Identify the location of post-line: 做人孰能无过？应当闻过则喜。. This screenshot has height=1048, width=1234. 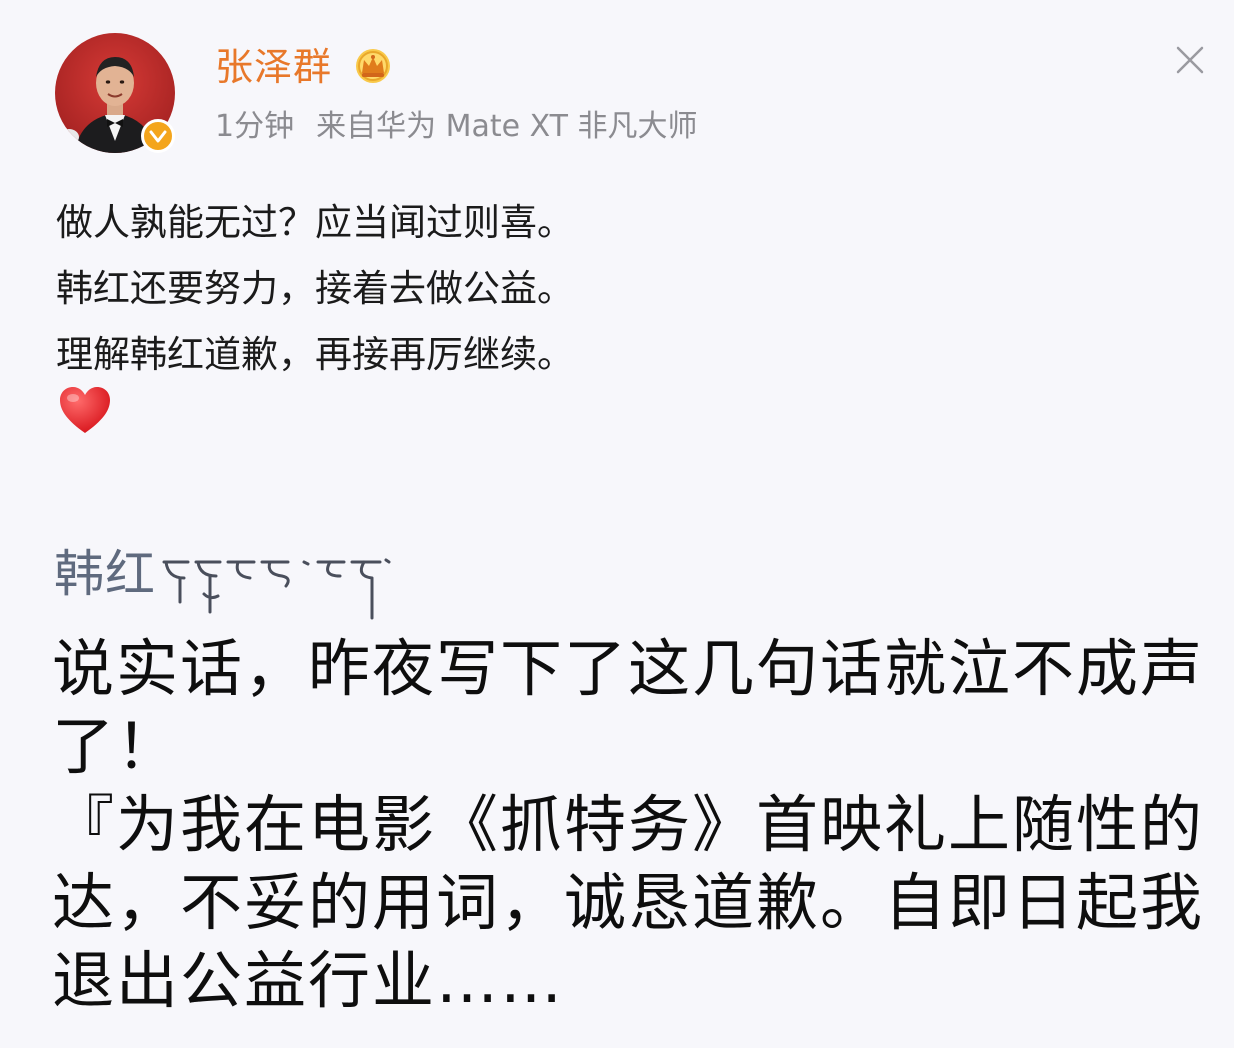
(315, 222).